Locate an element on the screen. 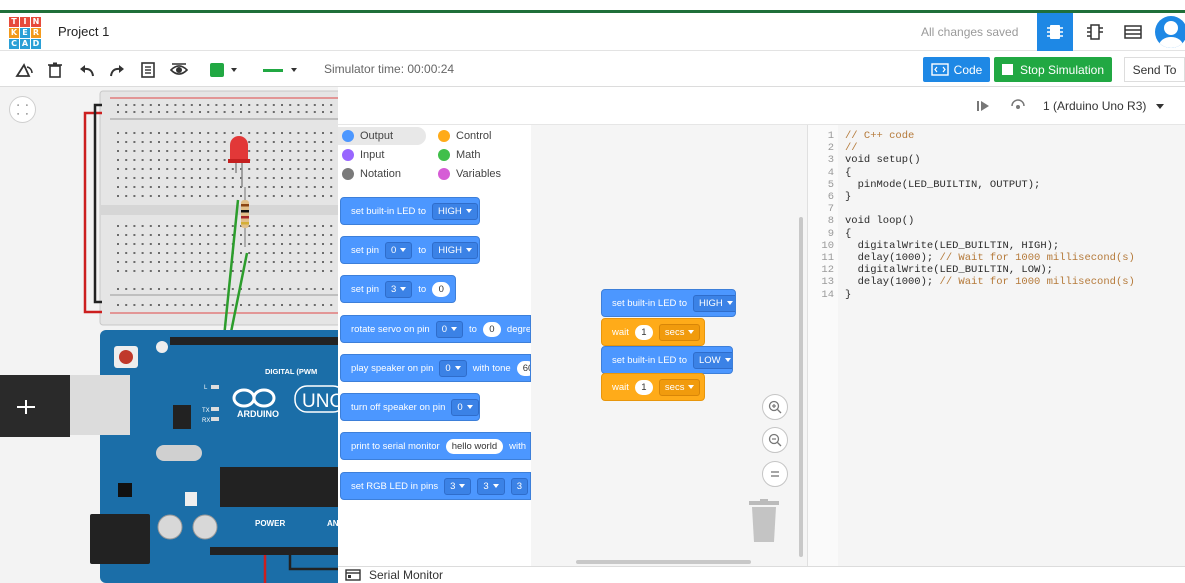 This screenshot has height=583, width=1185. delete-button is located at coordinates (55, 70).